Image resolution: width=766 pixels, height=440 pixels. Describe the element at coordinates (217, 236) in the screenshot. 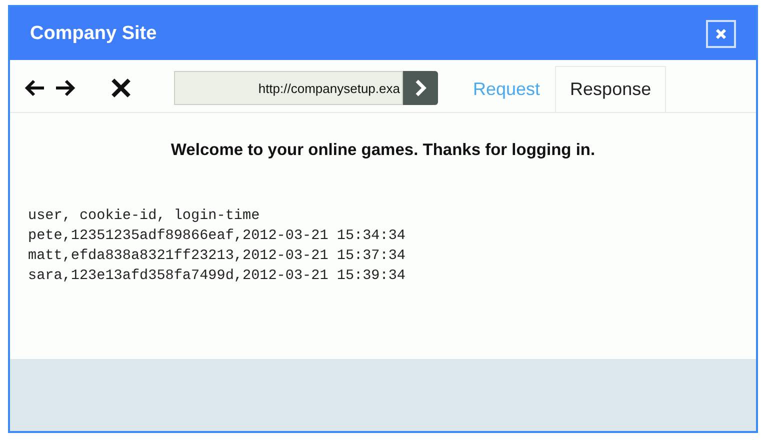

I see `text-line: pete,12351235adf89866eaf,2012-03-21 15:34:34` at that location.